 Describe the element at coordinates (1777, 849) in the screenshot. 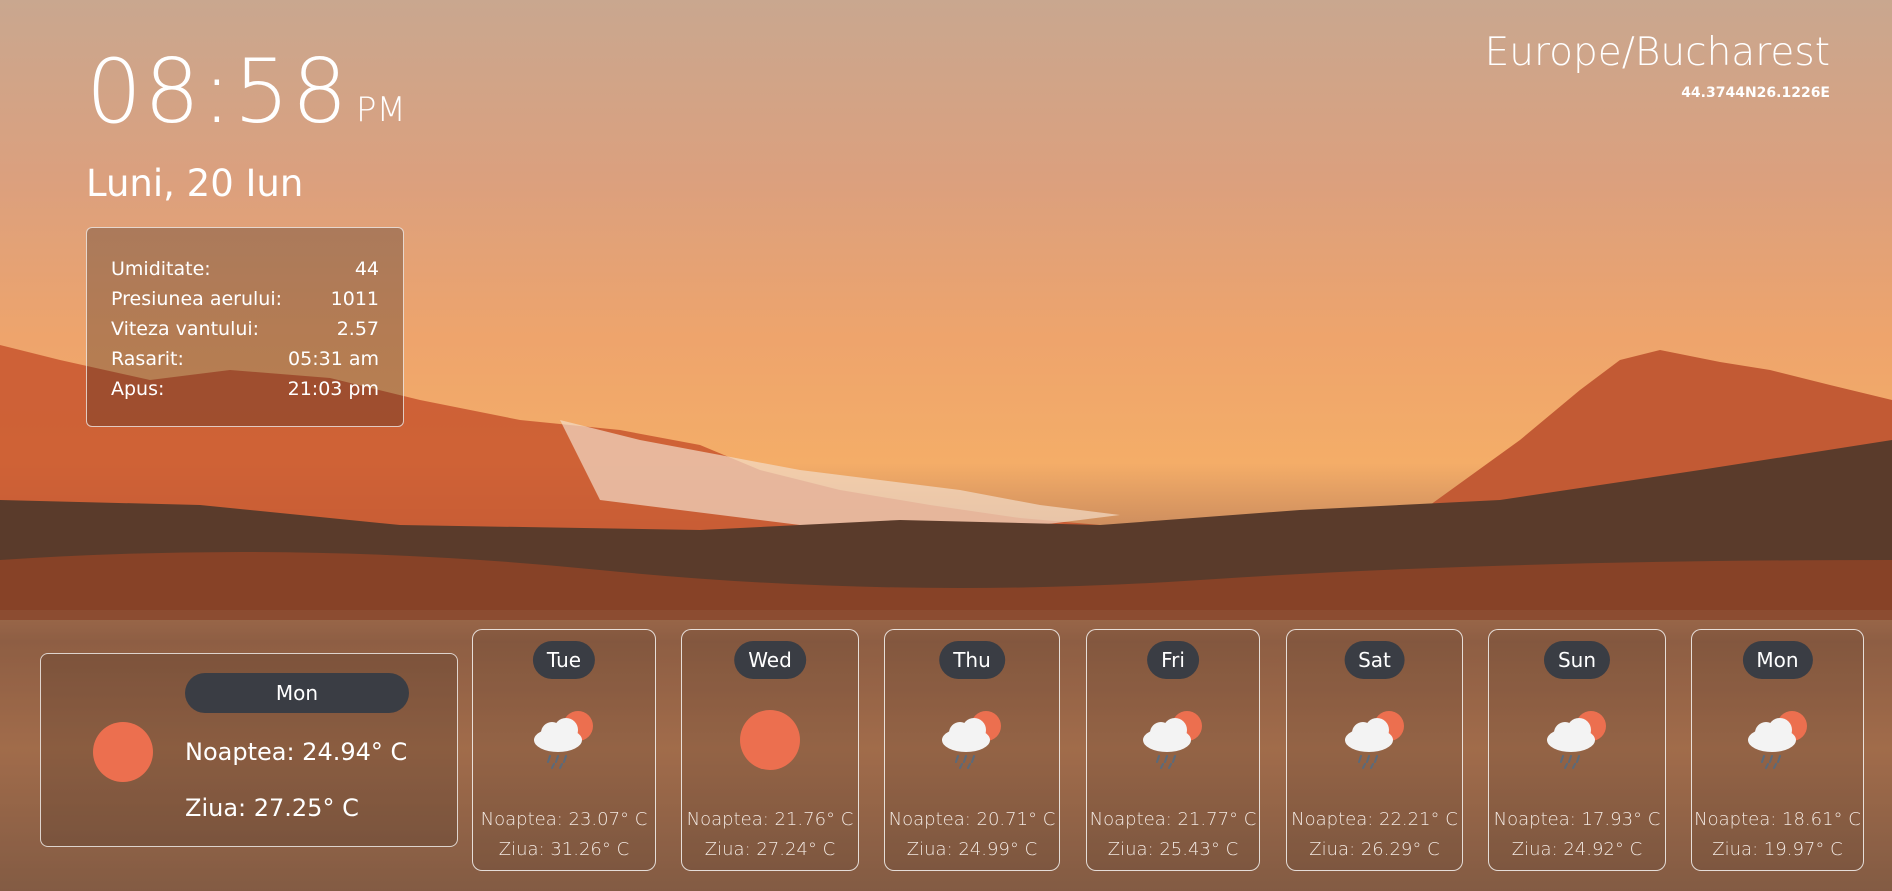

I see `forecast-day-temp: Ziua: 19.97° C` at that location.